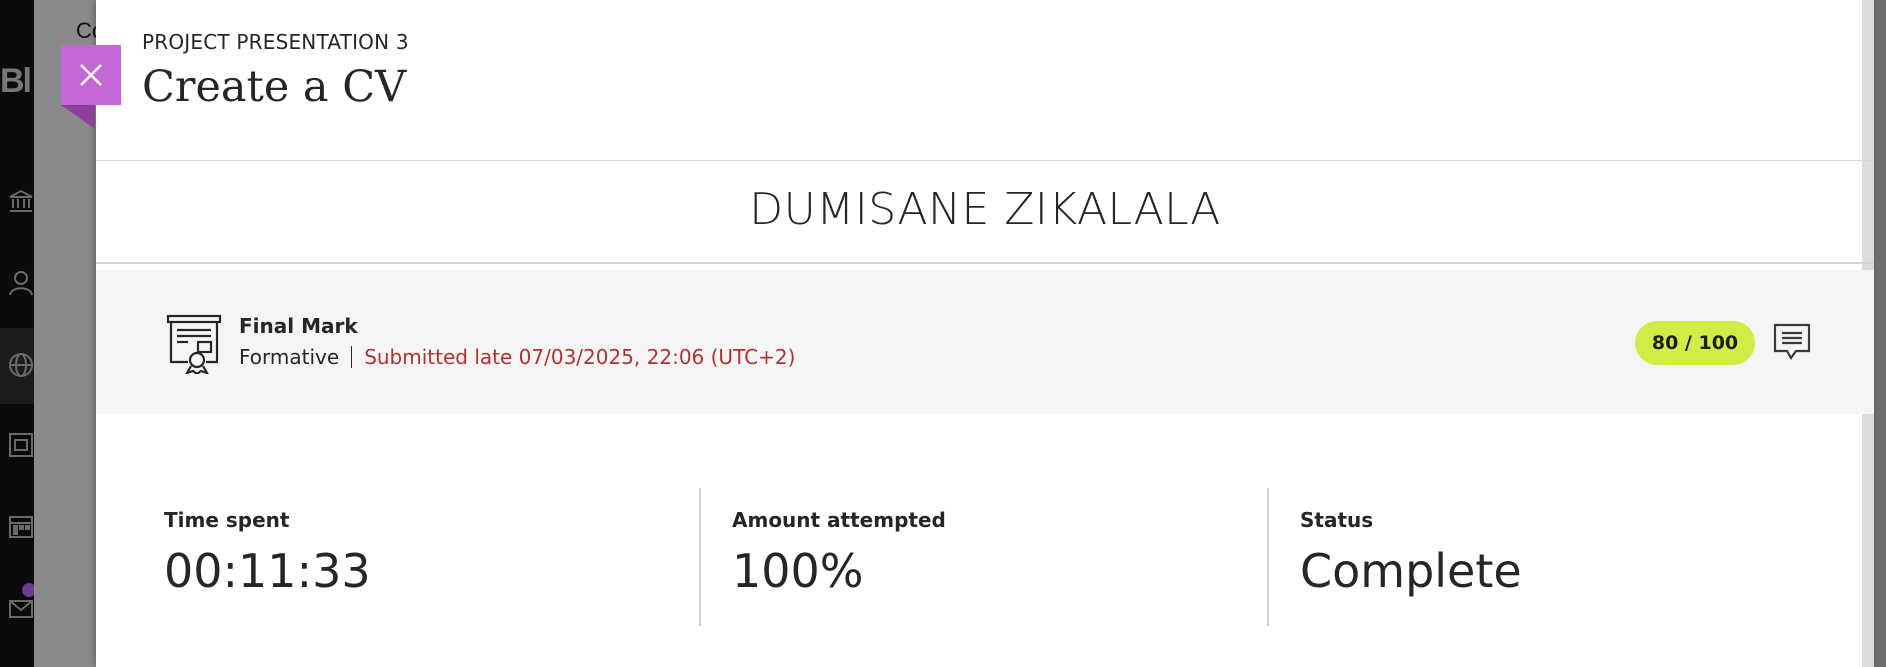 This screenshot has height=667, width=1886. What do you see at coordinates (985, 160) in the screenshot?
I see `header-divider` at bounding box center [985, 160].